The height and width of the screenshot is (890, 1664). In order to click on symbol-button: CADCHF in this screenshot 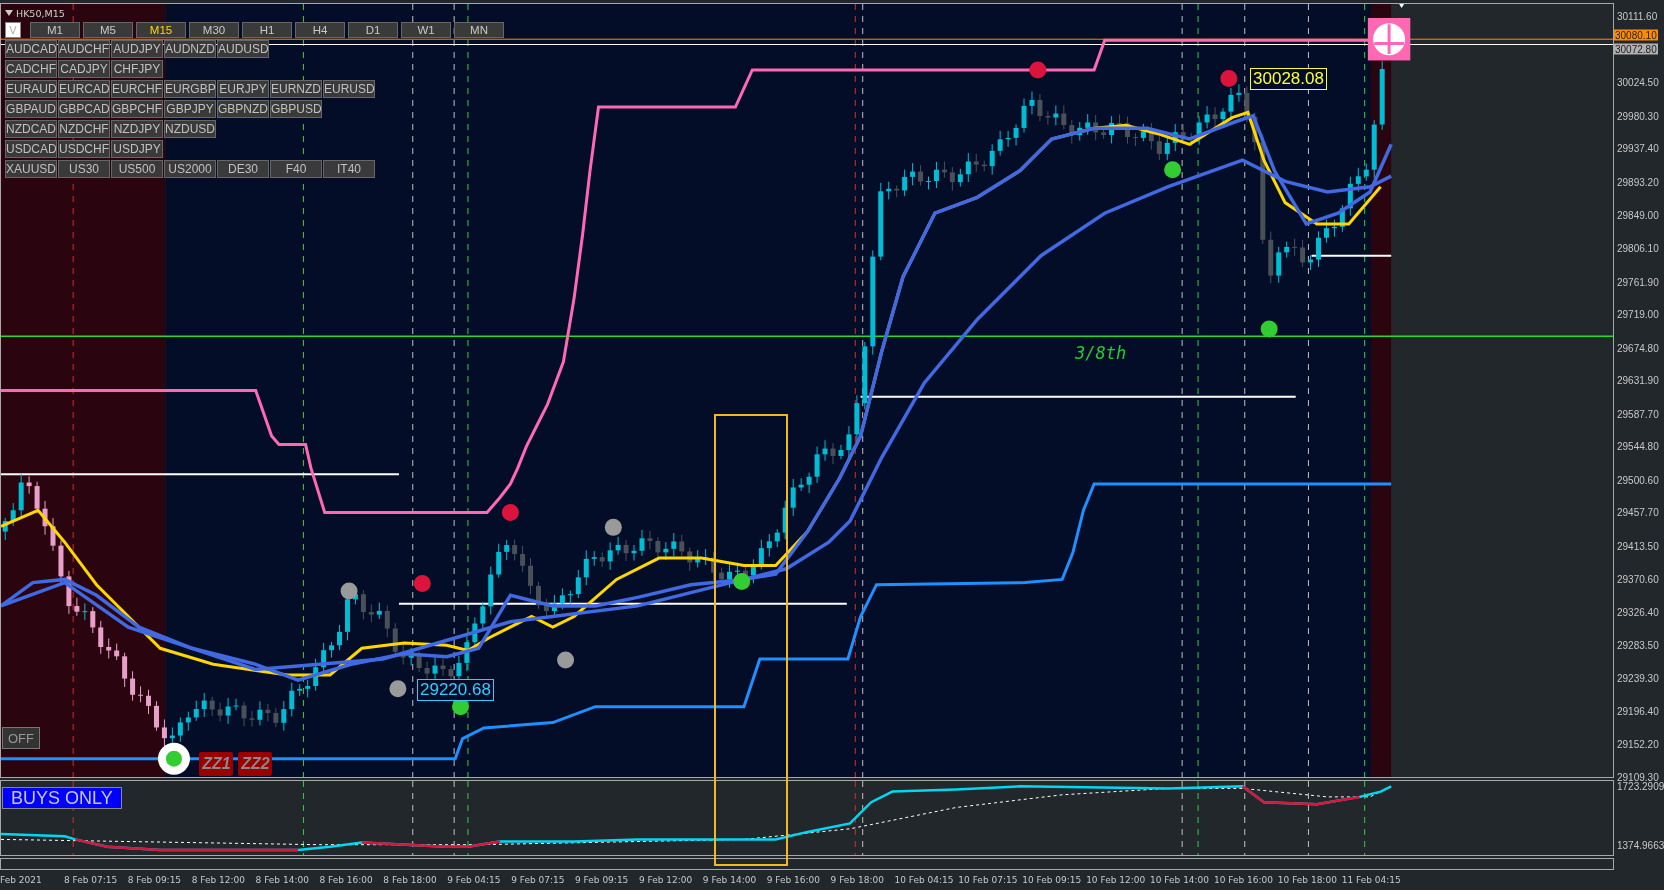, I will do `click(31, 69)`.